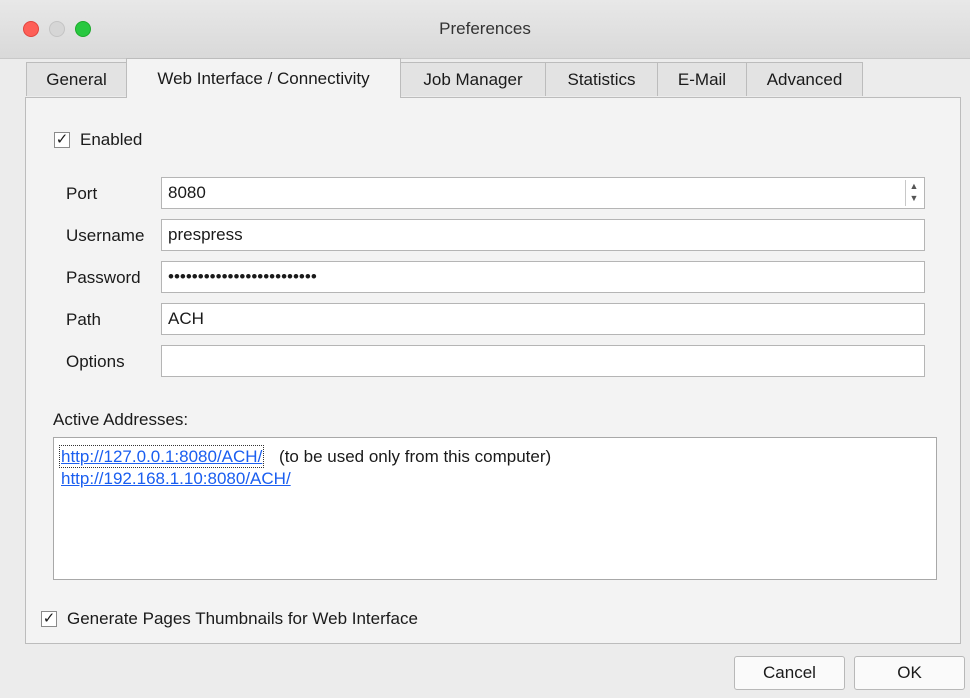 This screenshot has width=970, height=698. What do you see at coordinates (103, 277) in the screenshot?
I see `password-label: Password` at bounding box center [103, 277].